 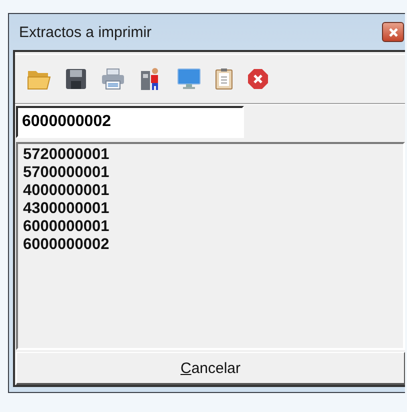 What do you see at coordinates (210, 245) in the screenshot?
I see `list-item: 6000000002` at bounding box center [210, 245].